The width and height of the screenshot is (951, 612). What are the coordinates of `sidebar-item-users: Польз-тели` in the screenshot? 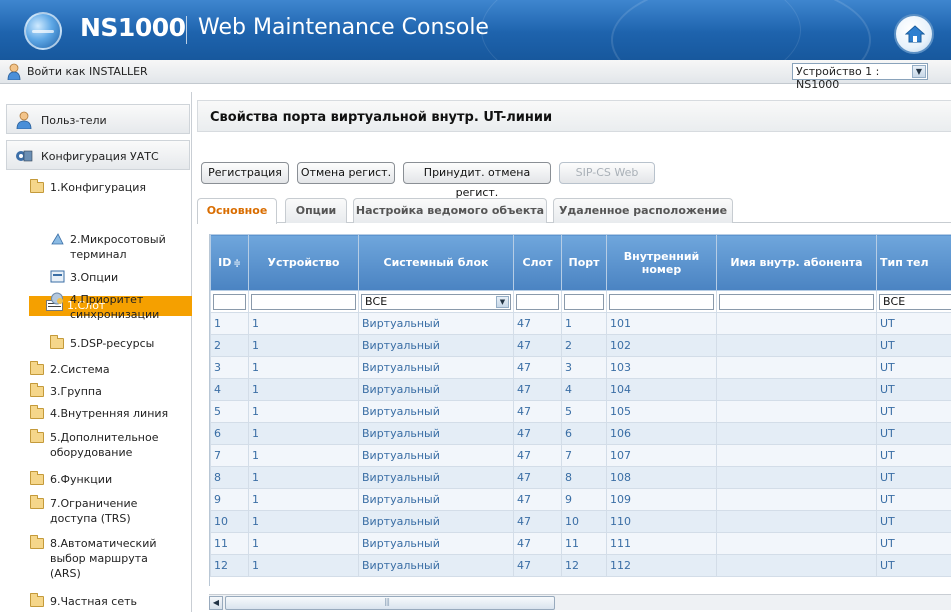 It's located at (98, 119).